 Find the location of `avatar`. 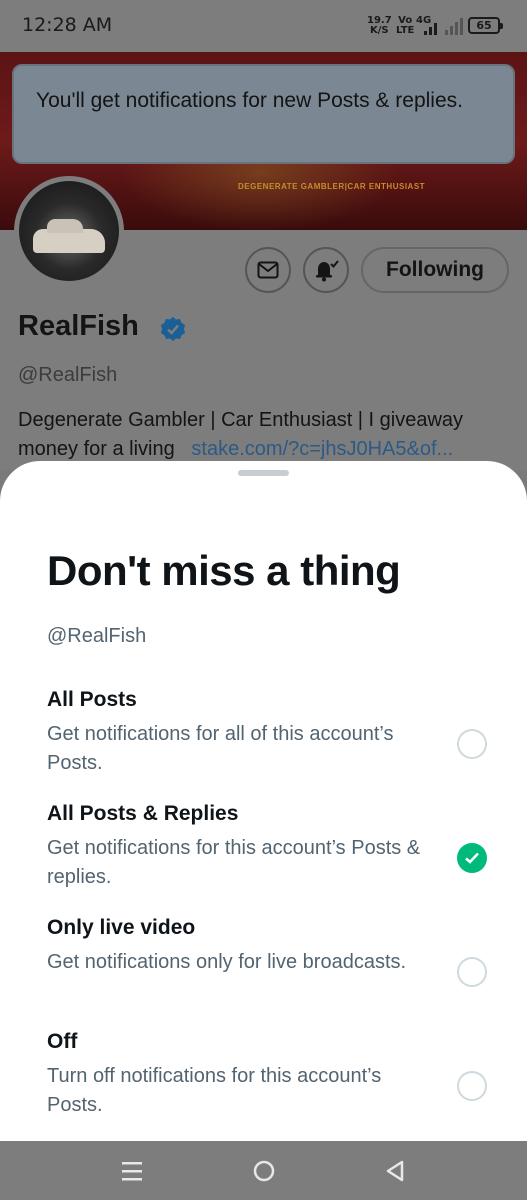

avatar is located at coordinates (69, 231).